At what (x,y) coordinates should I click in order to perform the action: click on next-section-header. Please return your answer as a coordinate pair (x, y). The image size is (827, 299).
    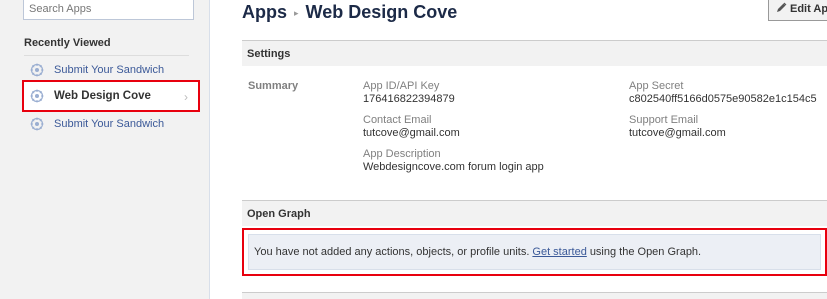
    Looking at the image, I should click on (534, 295).